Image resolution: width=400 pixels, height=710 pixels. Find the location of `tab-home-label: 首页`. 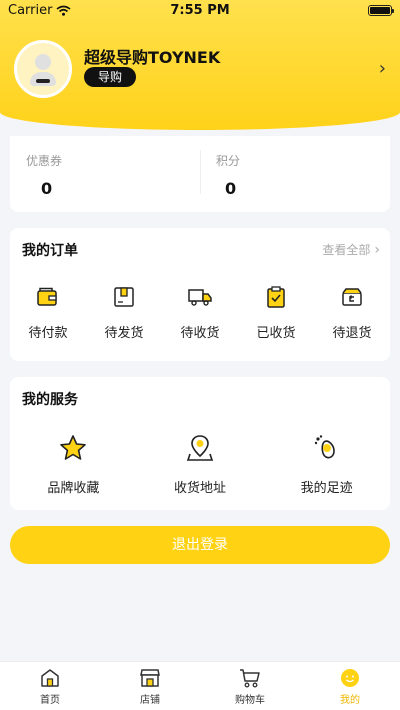

tab-home-label: 首页 is located at coordinates (50, 700).